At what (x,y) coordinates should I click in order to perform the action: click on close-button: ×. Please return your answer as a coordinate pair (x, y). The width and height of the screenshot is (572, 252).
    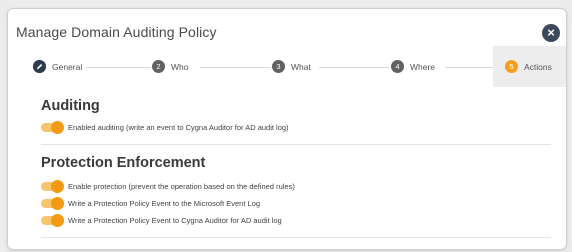
    Looking at the image, I should click on (551, 33).